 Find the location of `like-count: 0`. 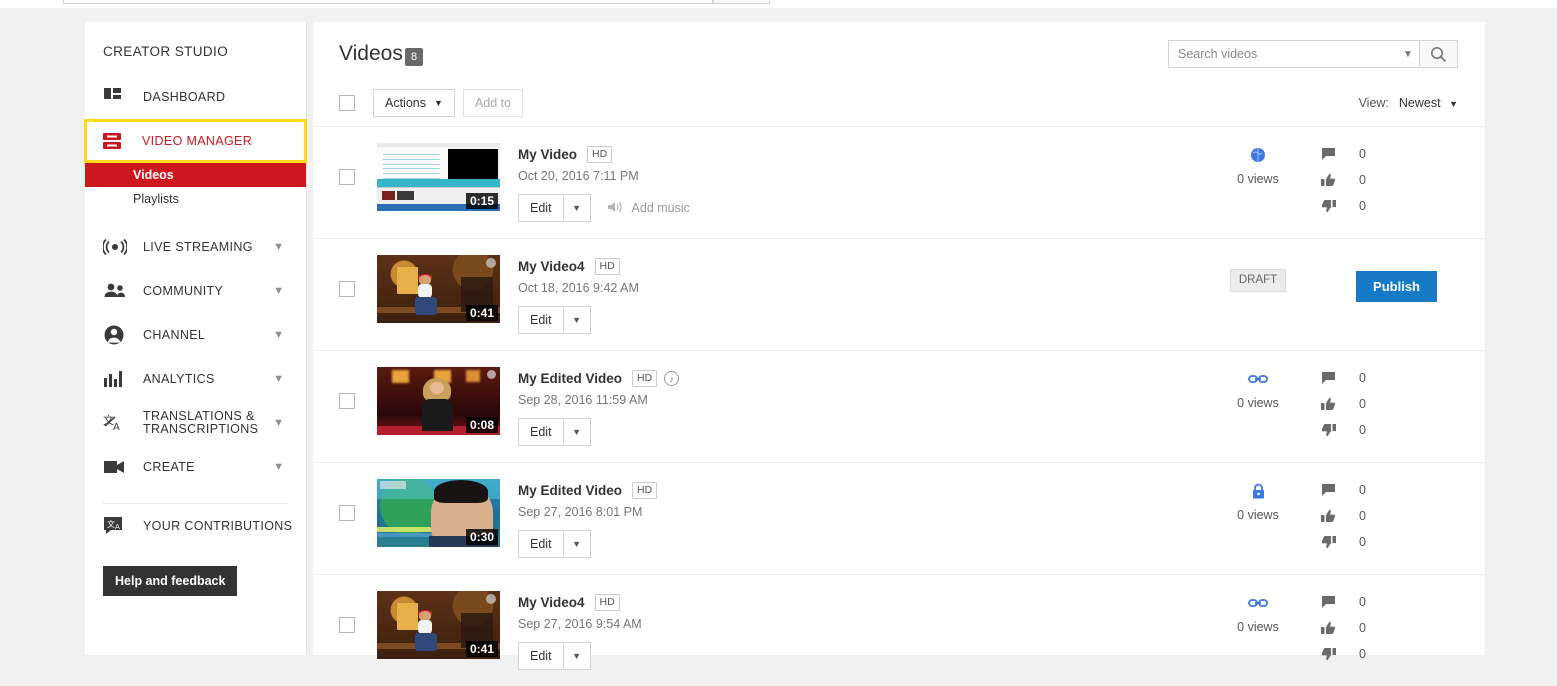

like-count: 0 is located at coordinates (1362, 180).